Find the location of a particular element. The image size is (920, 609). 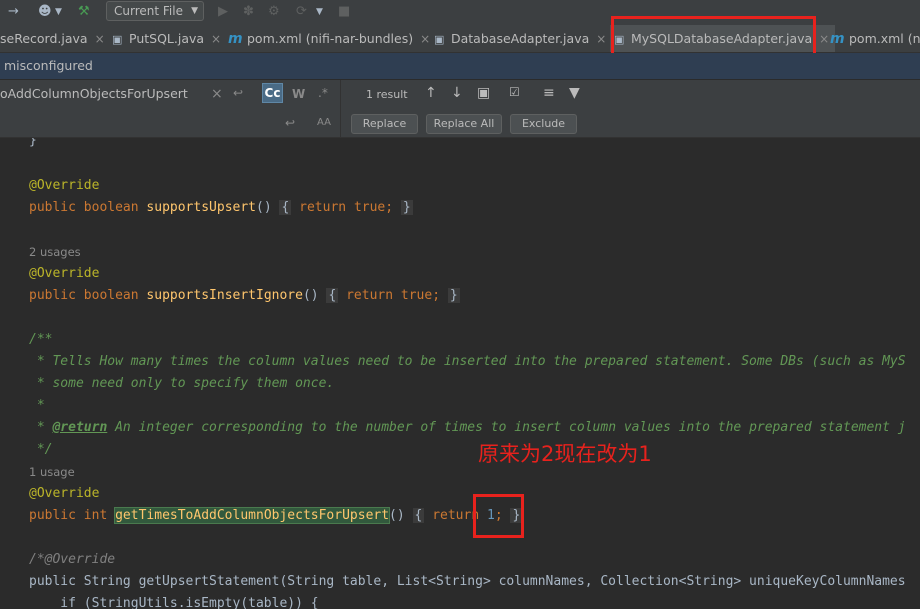

arrow-right-icon: → is located at coordinates (13, 12).